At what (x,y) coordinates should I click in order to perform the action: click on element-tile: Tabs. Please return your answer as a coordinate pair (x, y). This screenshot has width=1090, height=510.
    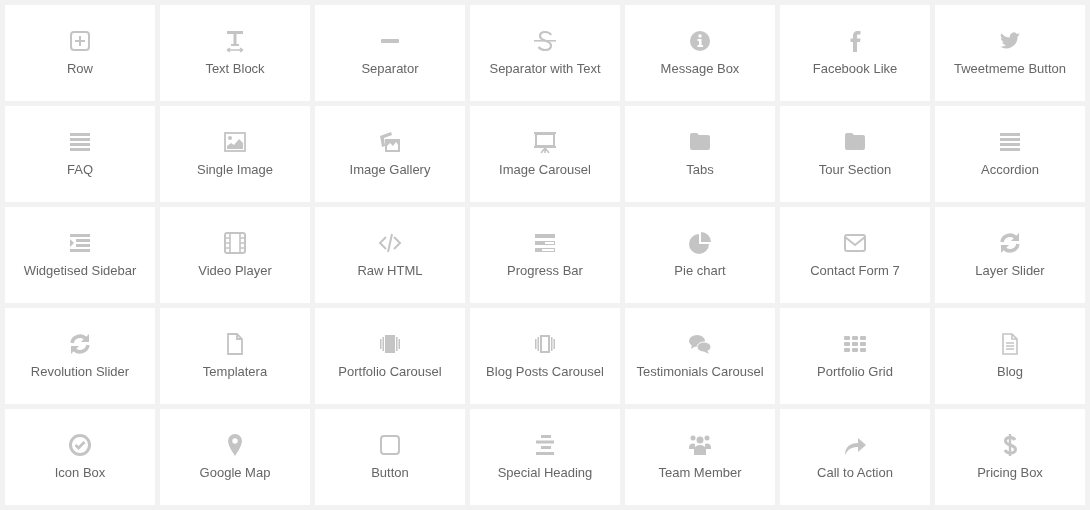
    Looking at the image, I should click on (700, 154).